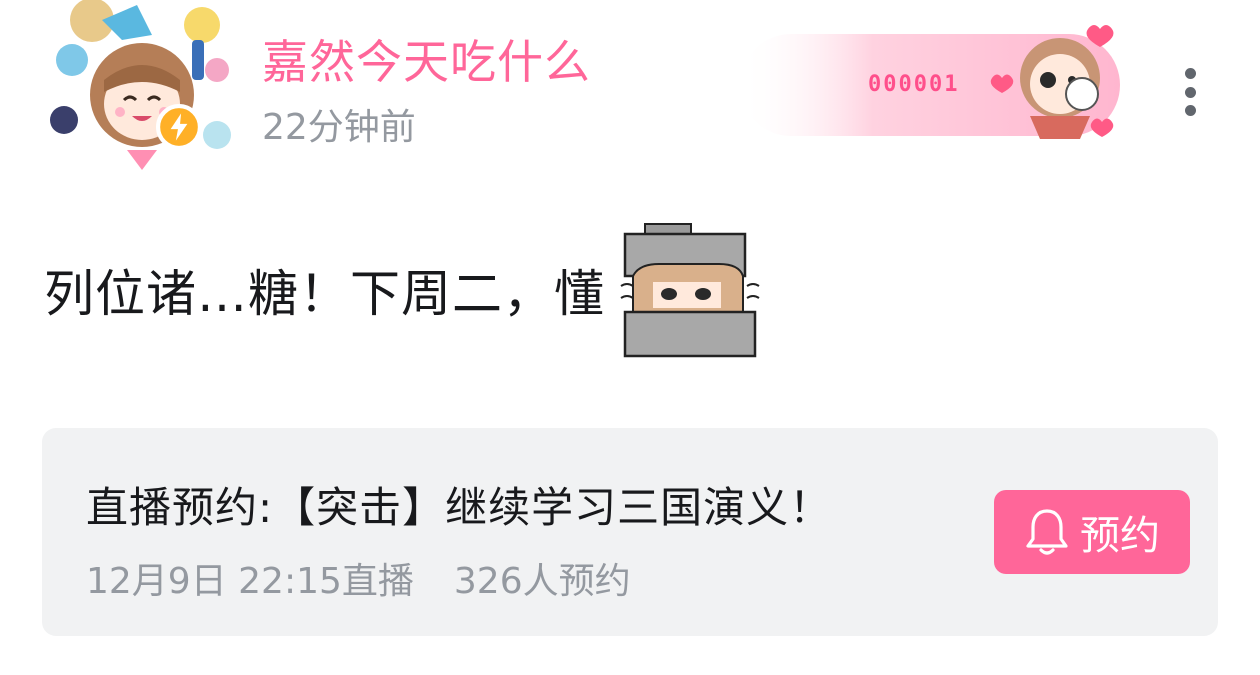 Image resolution: width=1260 pixels, height=675 pixels. I want to click on more-button, so click(1190, 92).